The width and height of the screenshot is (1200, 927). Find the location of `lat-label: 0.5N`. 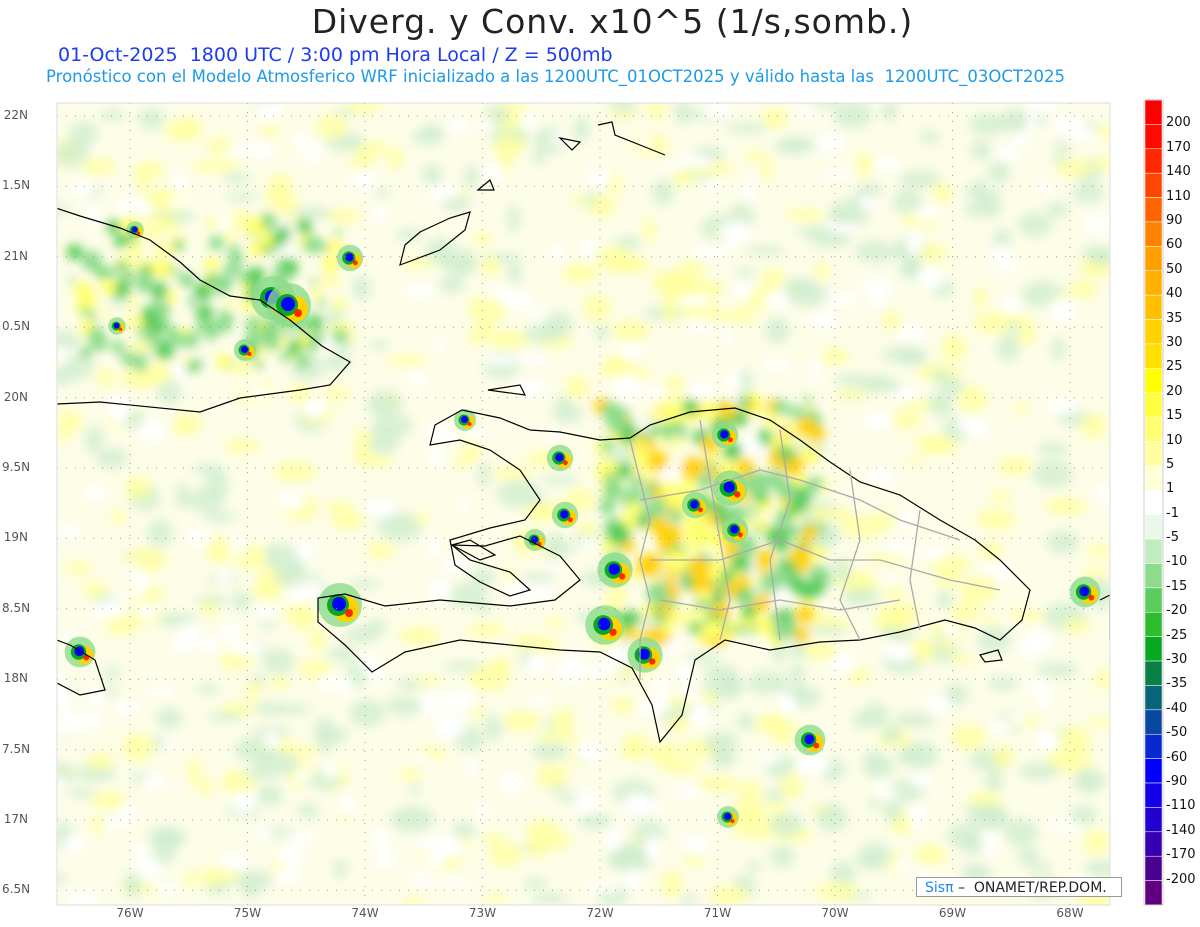

lat-label: 0.5N is located at coordinates (16, 326).